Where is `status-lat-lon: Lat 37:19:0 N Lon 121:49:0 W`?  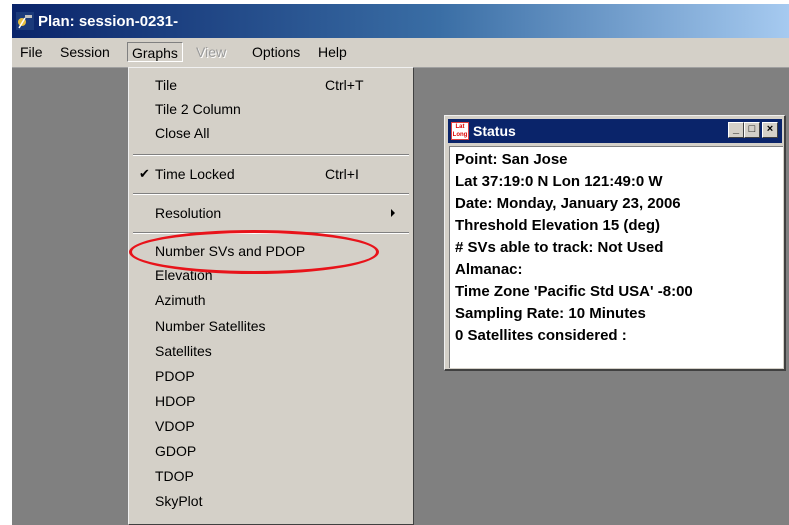 status-lat-lon: Lat 37:19:0 N Lon 121:49:0 W is located at coordinates (559, 181).